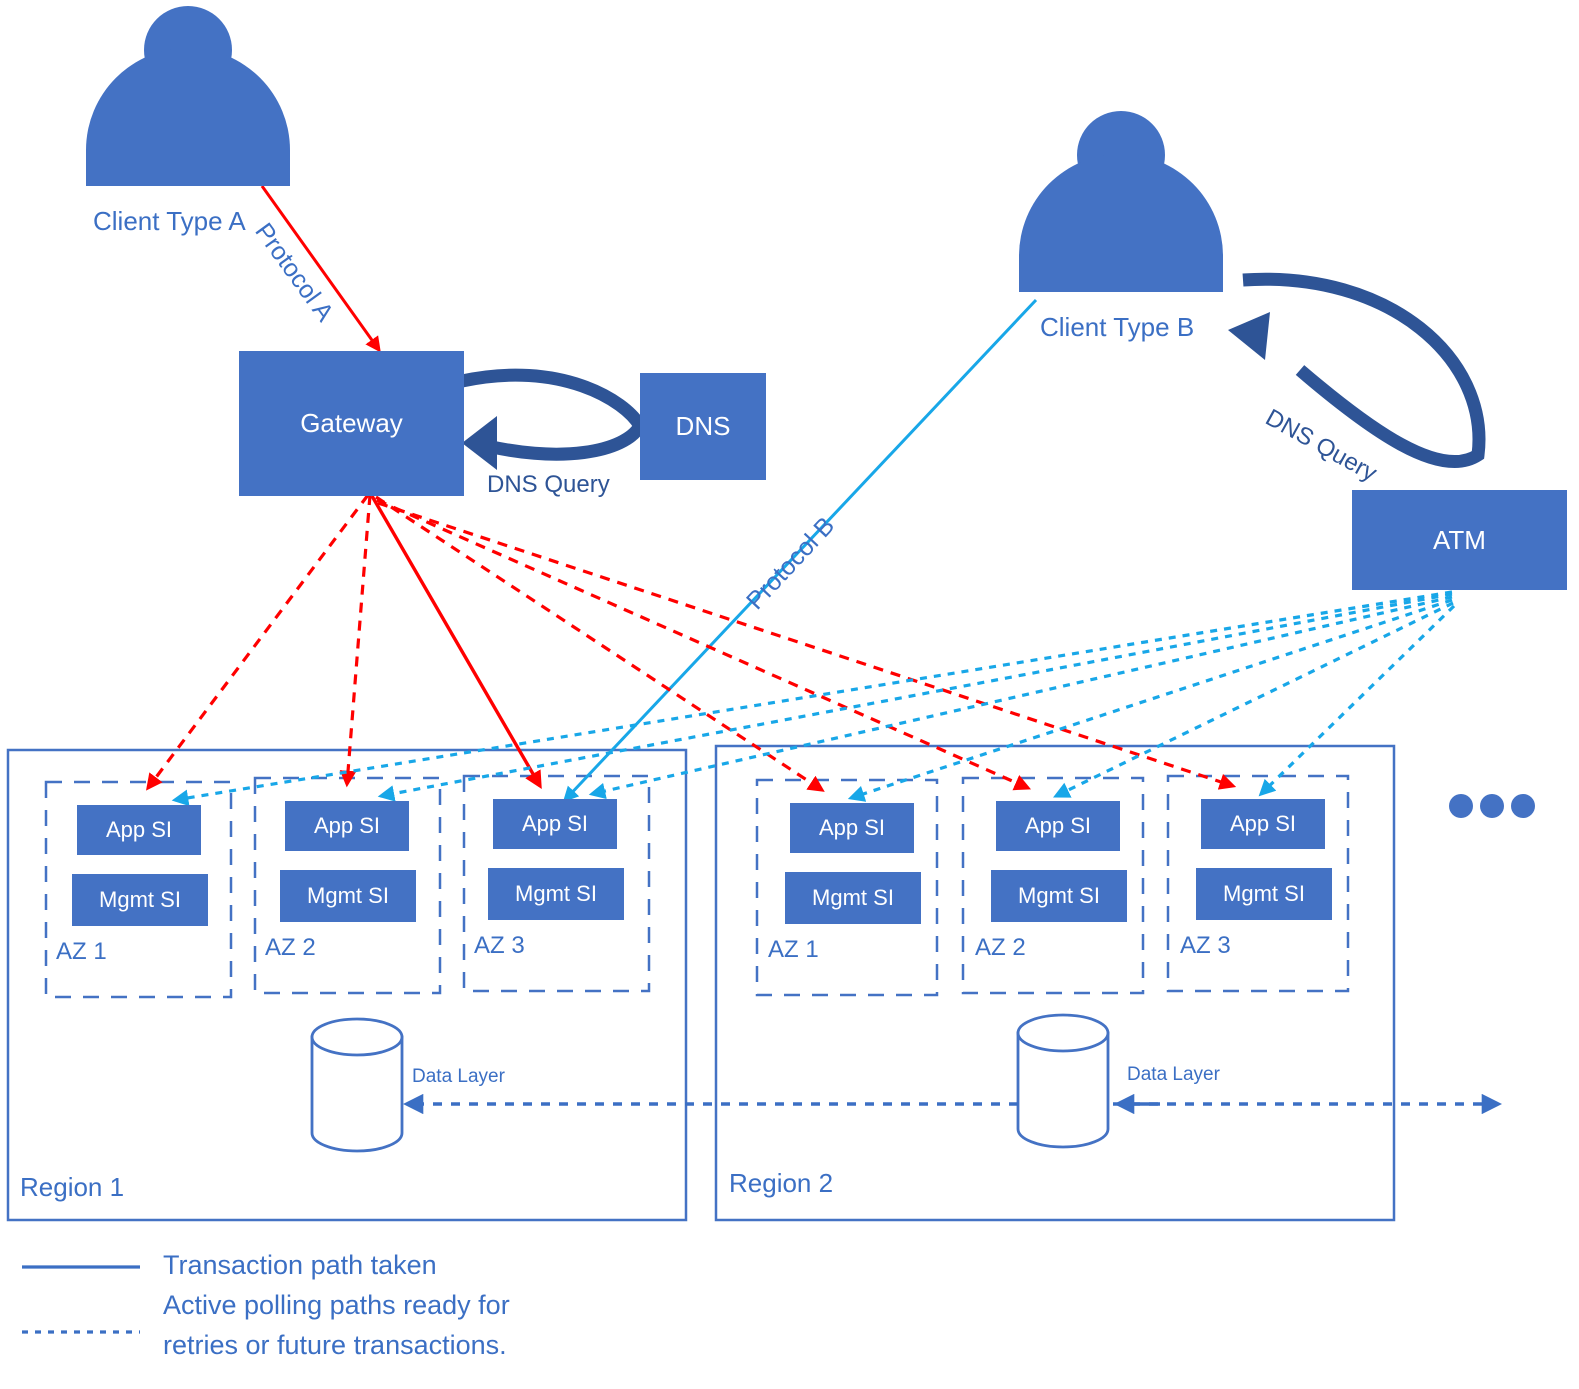 The height and width of the screenshot is (1389, 1579). I want to click on client-type-a-label: Client Type A, so click(169, 221).